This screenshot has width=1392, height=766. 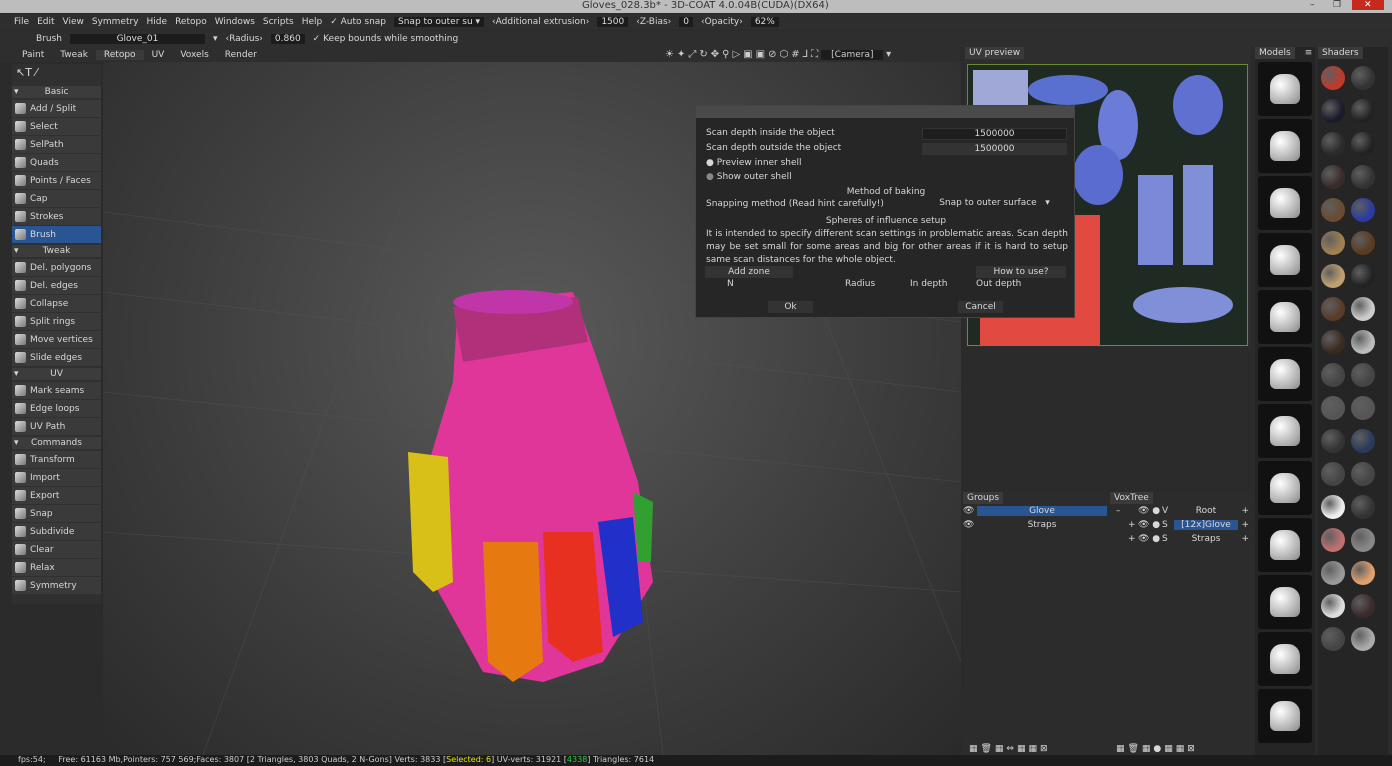 I want to click on menu-help: Help, so click(x=312, y=22).